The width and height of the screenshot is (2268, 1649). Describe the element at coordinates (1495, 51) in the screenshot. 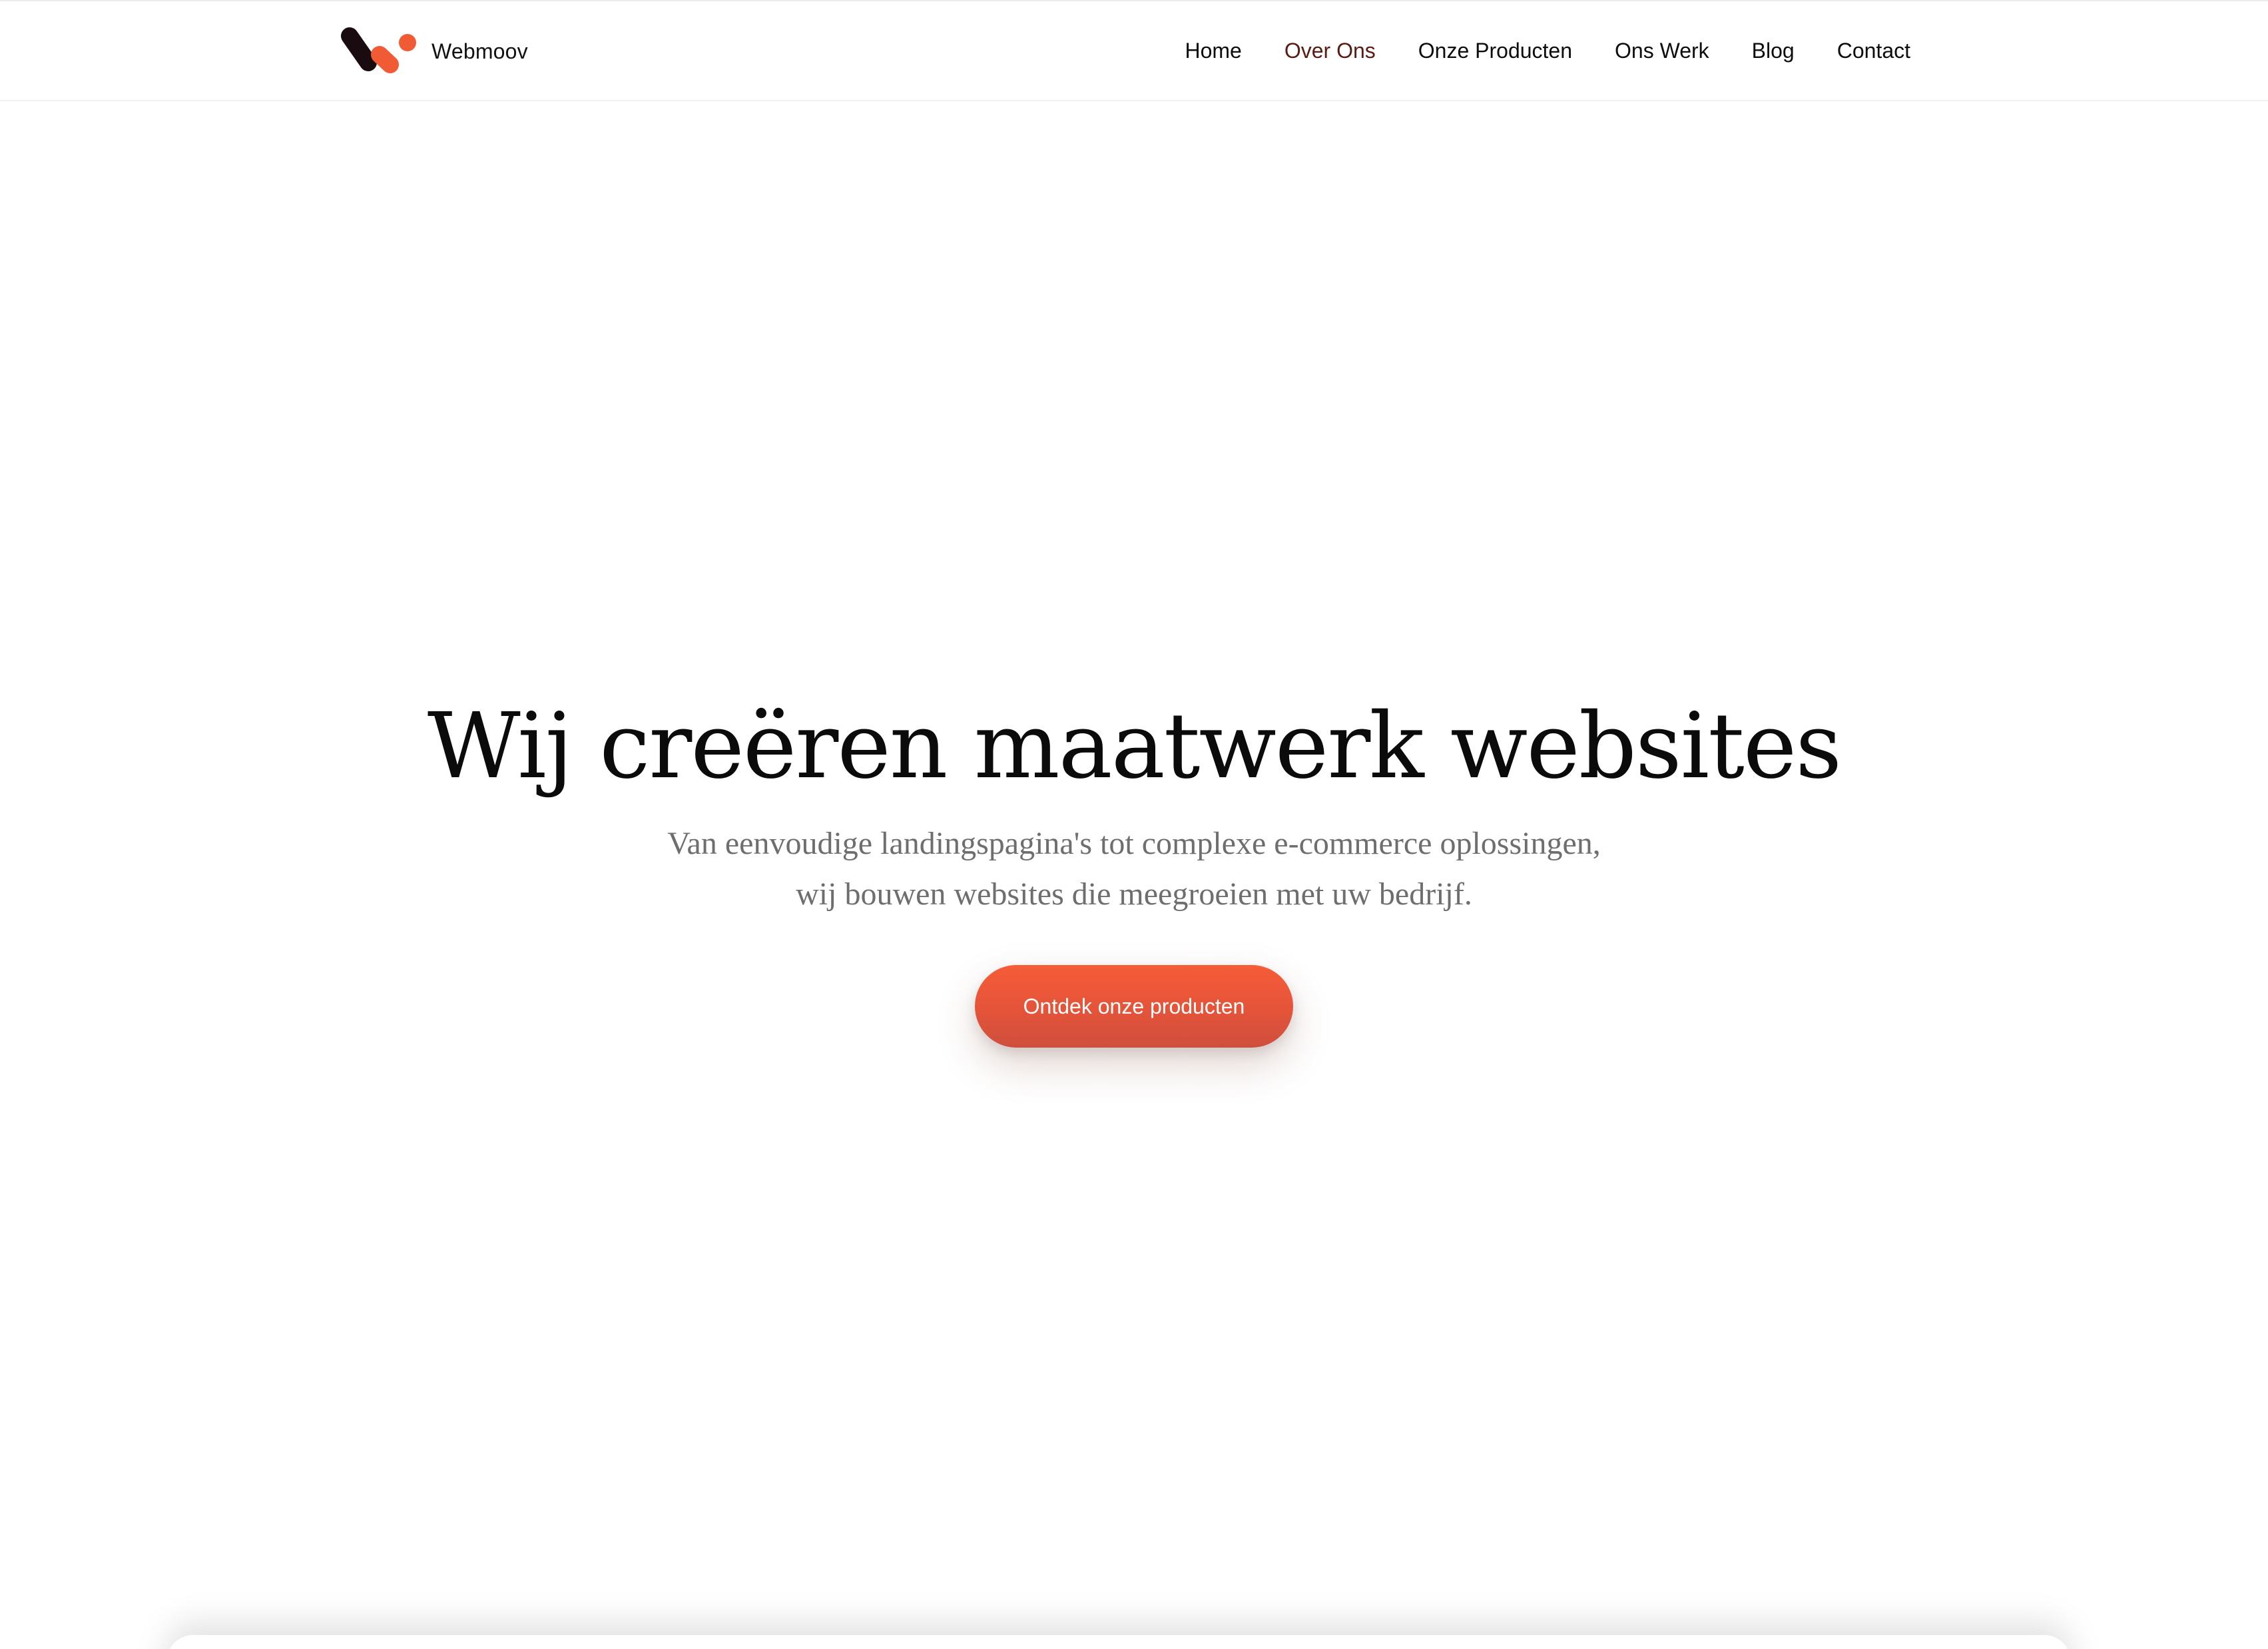

I see `nav-item-onze-producten: Onze Producten` at that location.